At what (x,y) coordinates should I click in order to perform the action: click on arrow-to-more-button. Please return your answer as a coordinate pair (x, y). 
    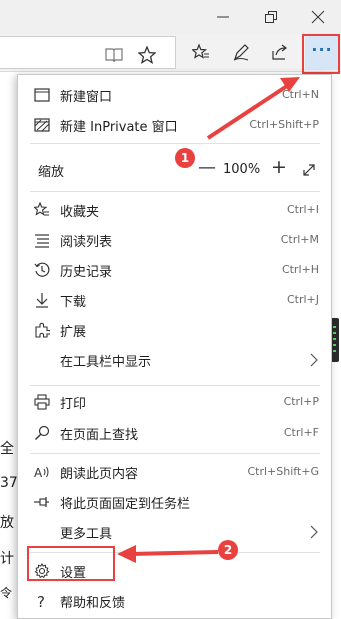
    Looking at the image, I should click on (253, 108).